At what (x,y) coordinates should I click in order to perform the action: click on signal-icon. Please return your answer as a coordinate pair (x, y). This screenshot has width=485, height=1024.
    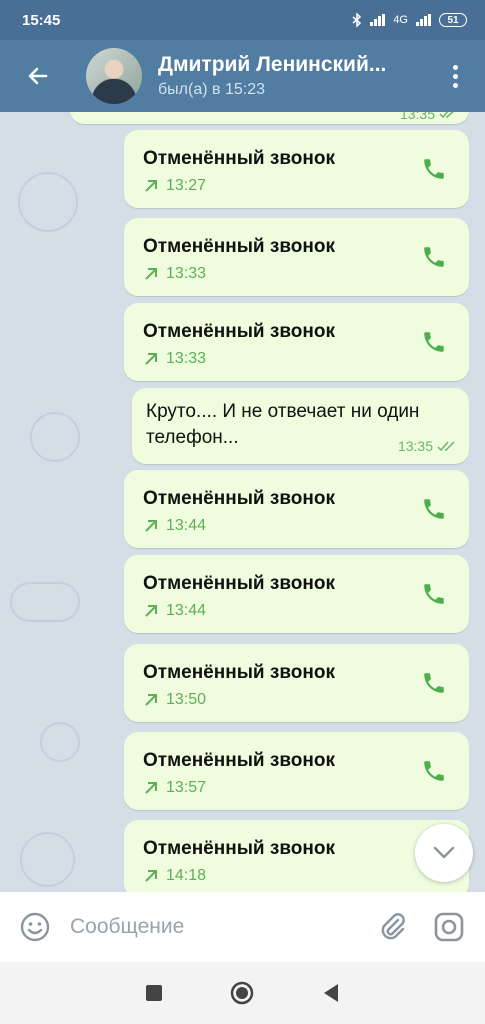
    Looking at the image, I should click on (378, 20).